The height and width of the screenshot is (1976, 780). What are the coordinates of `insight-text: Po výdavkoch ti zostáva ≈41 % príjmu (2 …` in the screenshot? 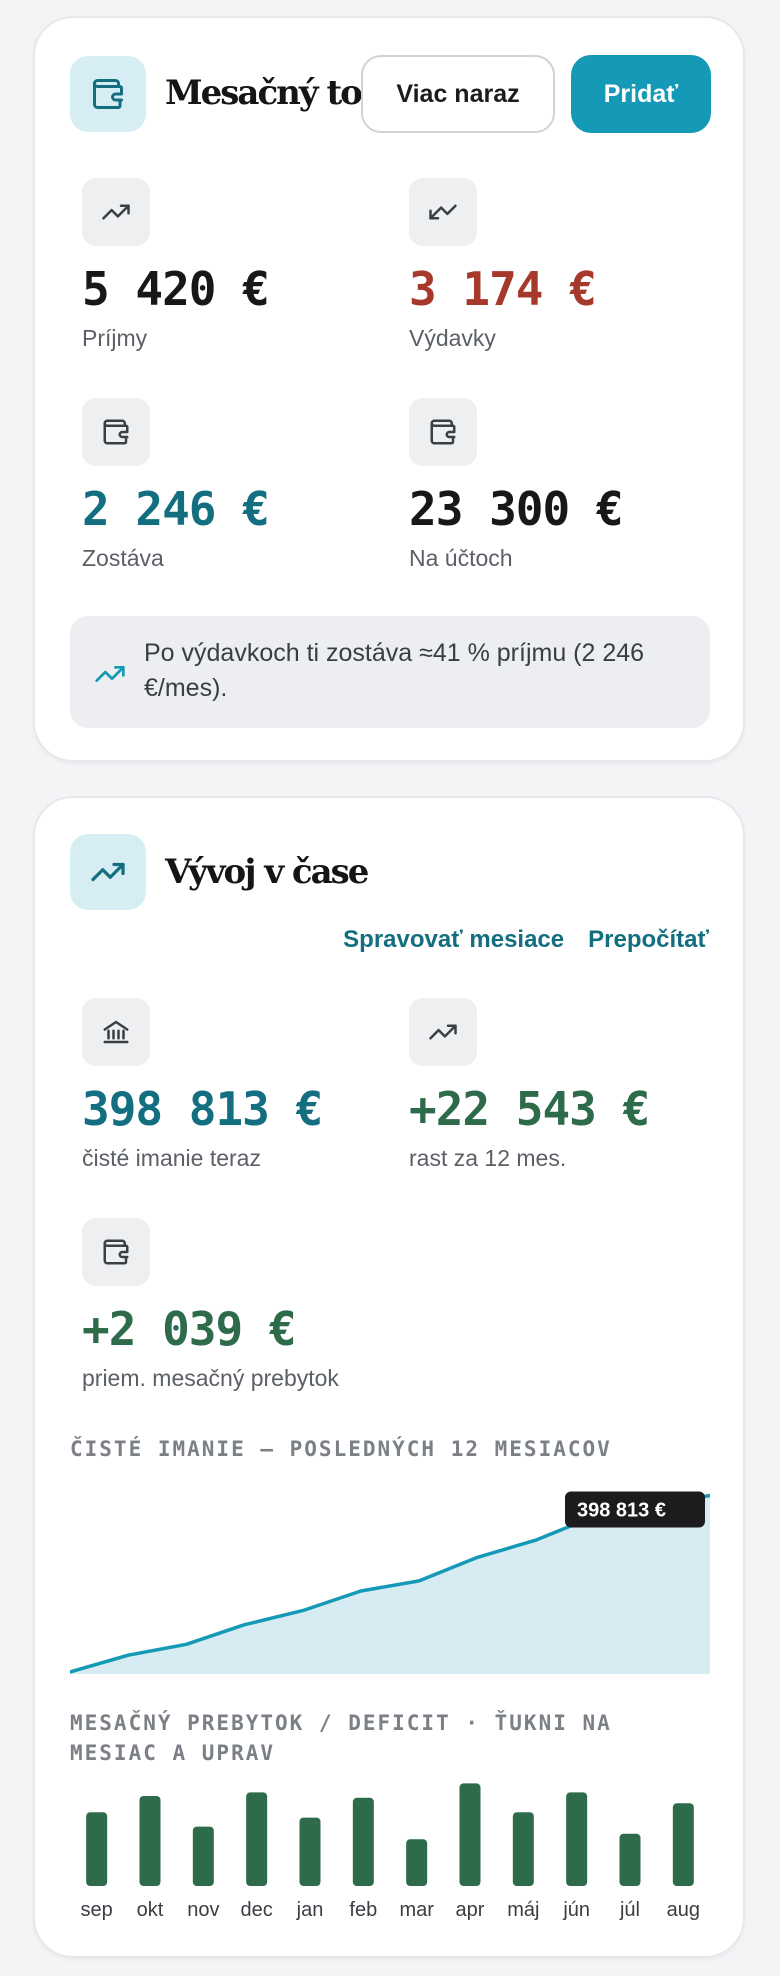 It's located at (394, 670).